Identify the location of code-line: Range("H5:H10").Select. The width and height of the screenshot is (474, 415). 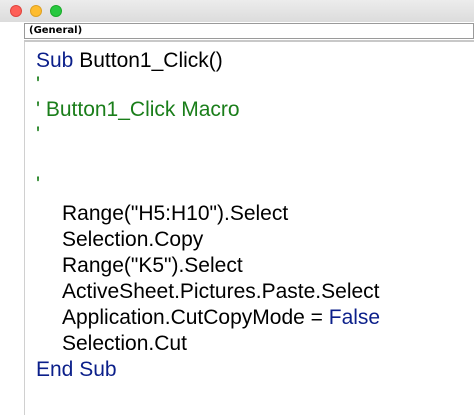
(175, 214).